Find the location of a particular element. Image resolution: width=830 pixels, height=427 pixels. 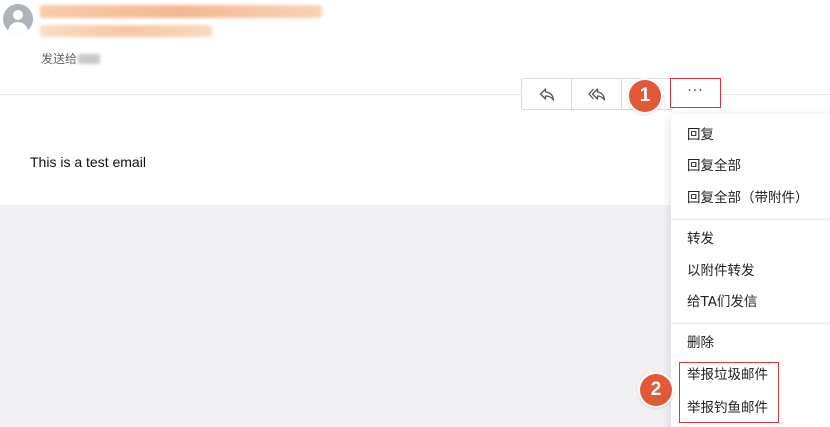

more-icon: ··· is located at coordinates (695, 91).